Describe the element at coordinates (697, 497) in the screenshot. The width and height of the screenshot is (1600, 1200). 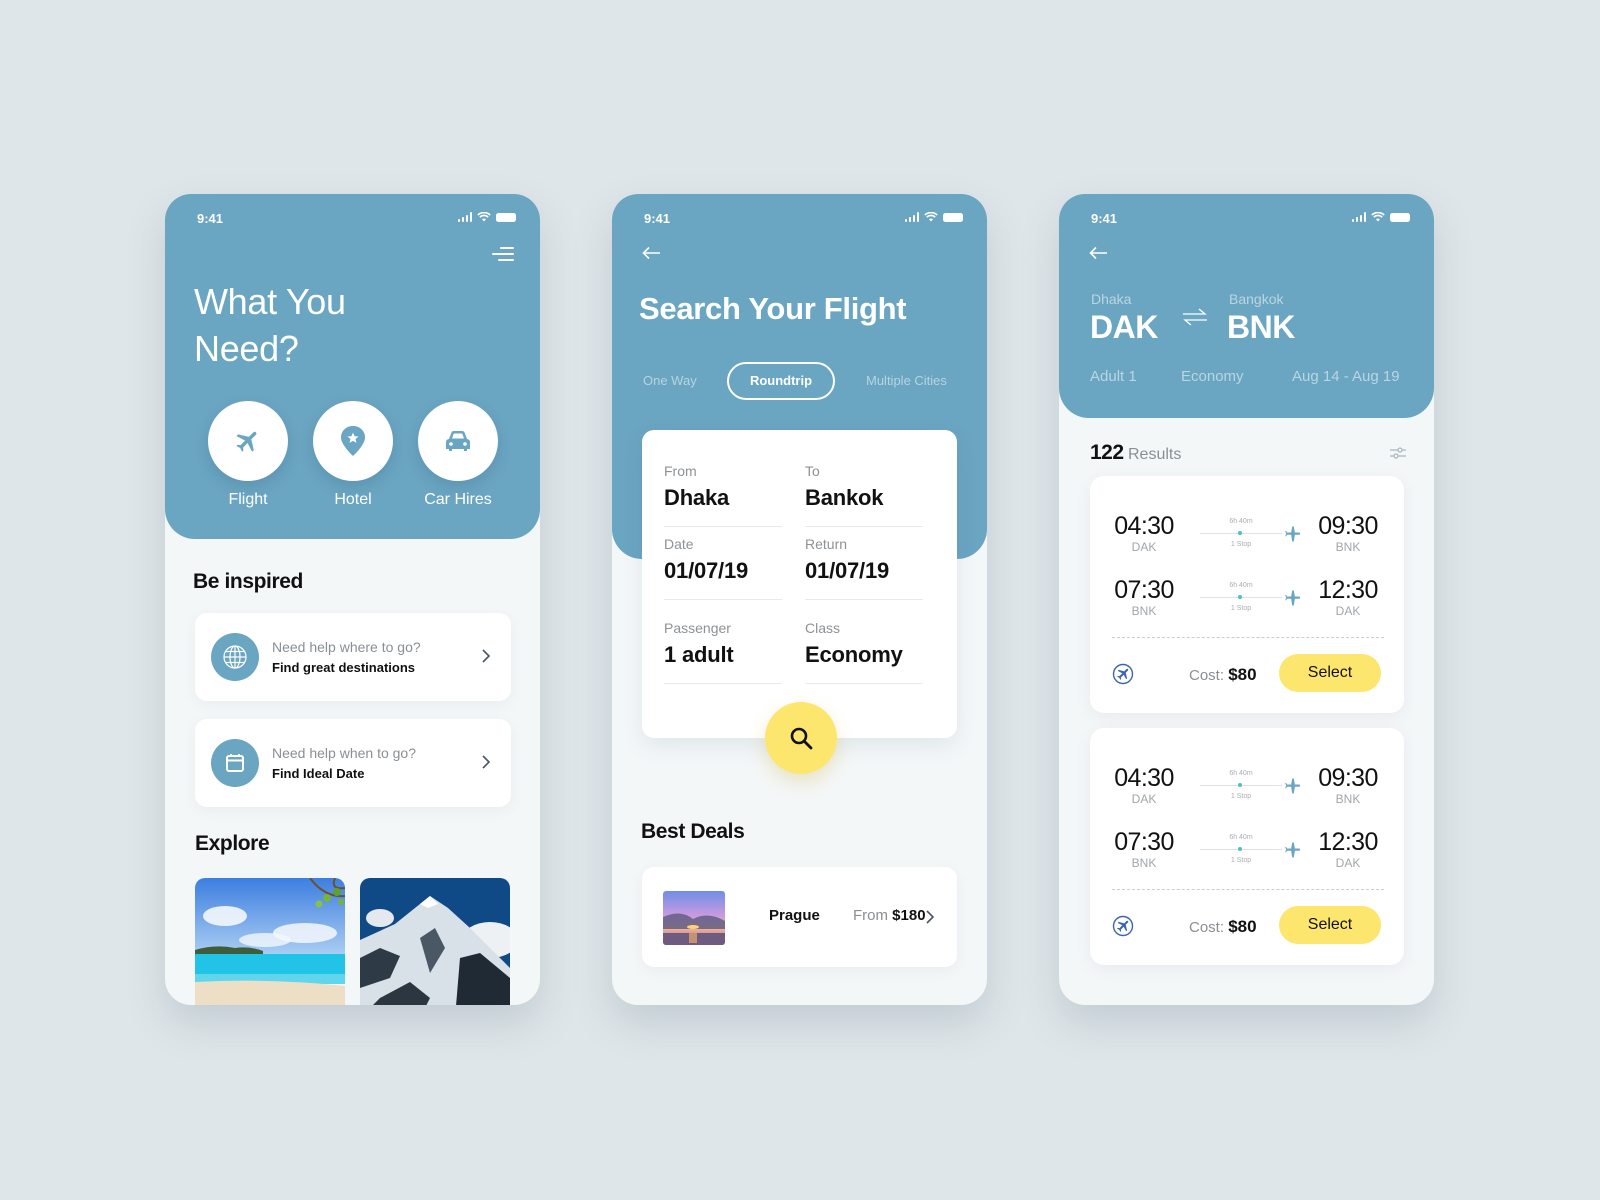
I see `field-value: Dhaka` at that location.